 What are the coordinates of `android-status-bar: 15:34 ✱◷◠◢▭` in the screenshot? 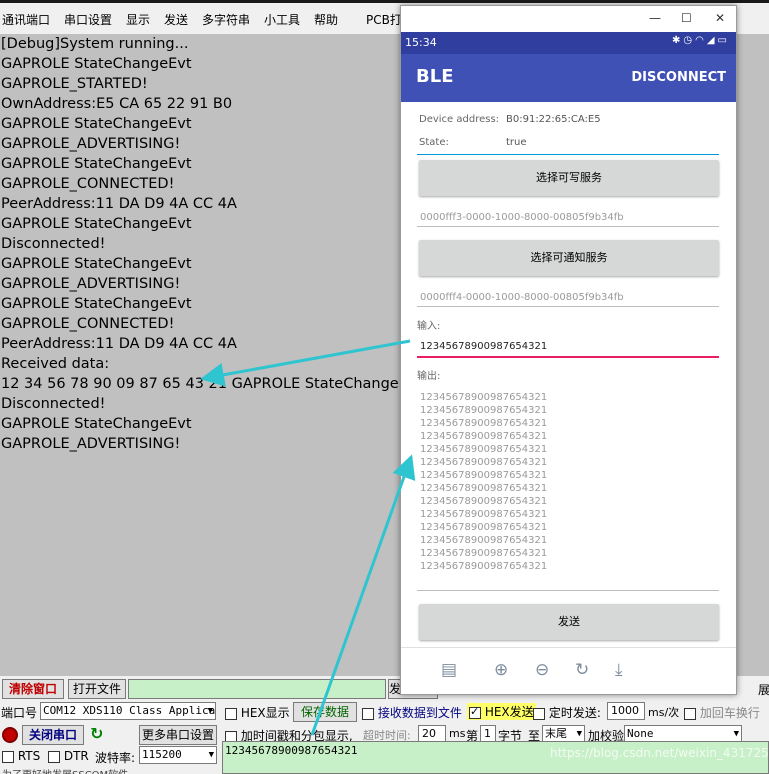 It's located at (568, 43).